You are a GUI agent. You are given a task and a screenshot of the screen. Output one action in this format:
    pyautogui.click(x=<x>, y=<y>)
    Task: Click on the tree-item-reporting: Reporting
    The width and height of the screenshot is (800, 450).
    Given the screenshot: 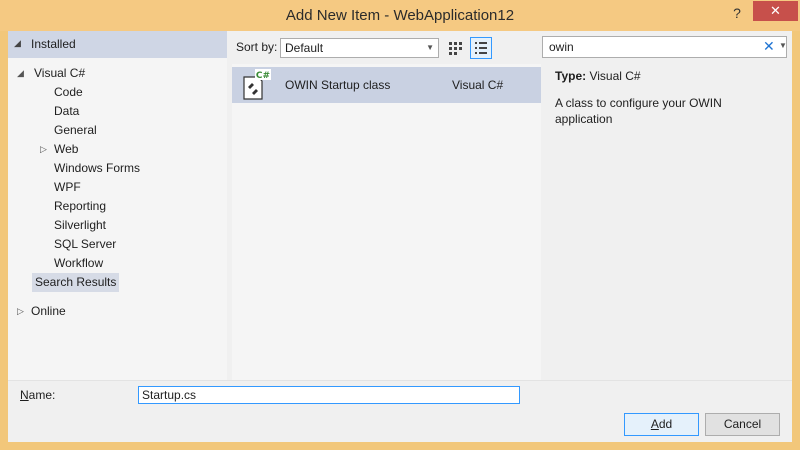 What is the action you would take?
    pyautogui.click(x=80, y=206)
    